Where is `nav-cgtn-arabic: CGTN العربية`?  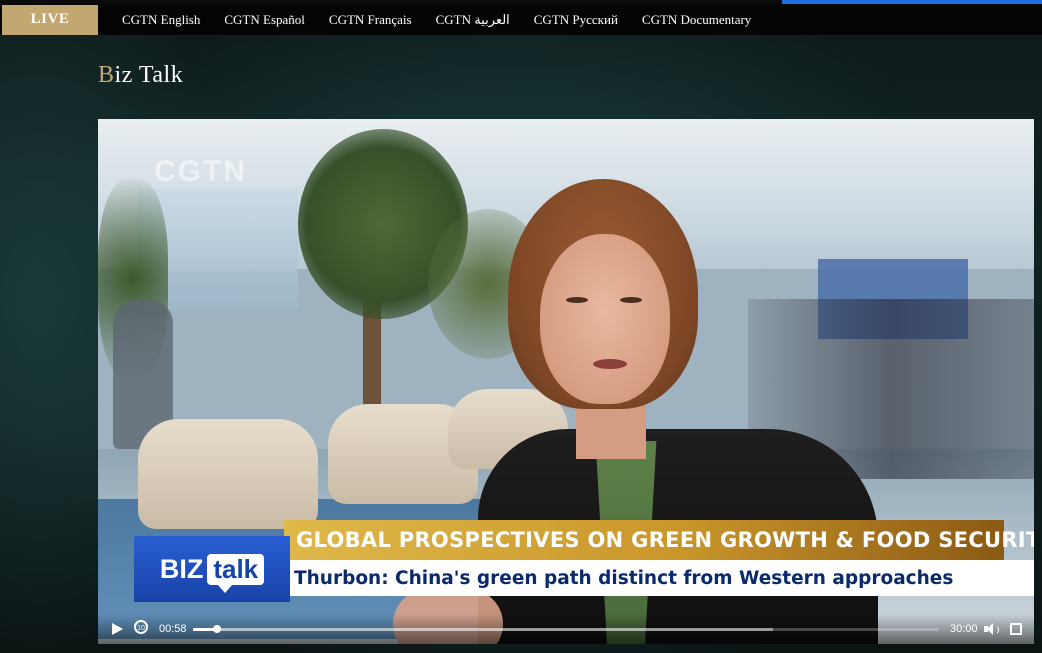
nav-cgtn-arabic: CGTN العربية is located at coordinates (473, 20).